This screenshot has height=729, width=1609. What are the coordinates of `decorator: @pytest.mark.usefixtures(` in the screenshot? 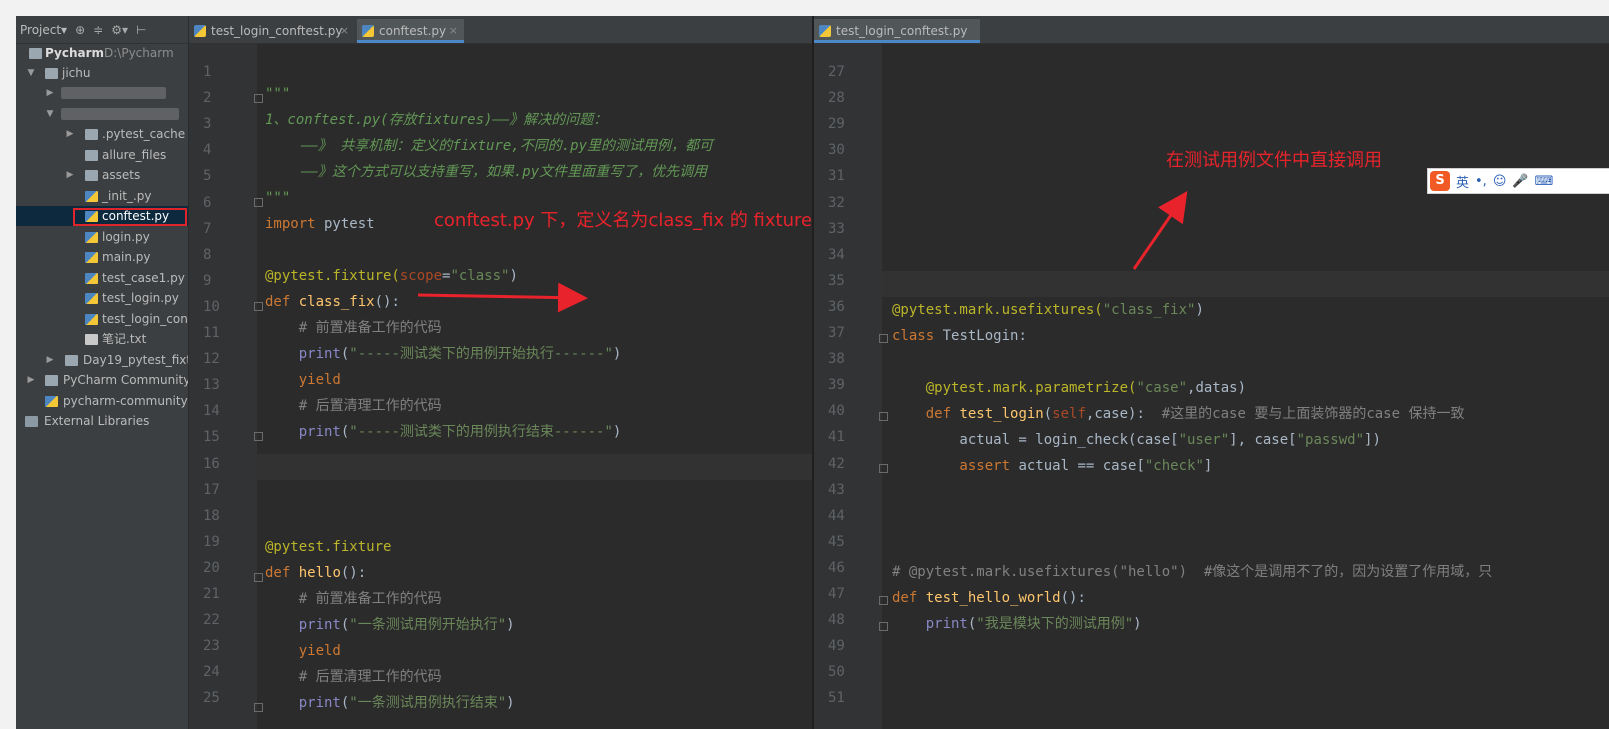 It's located at (997, 310).